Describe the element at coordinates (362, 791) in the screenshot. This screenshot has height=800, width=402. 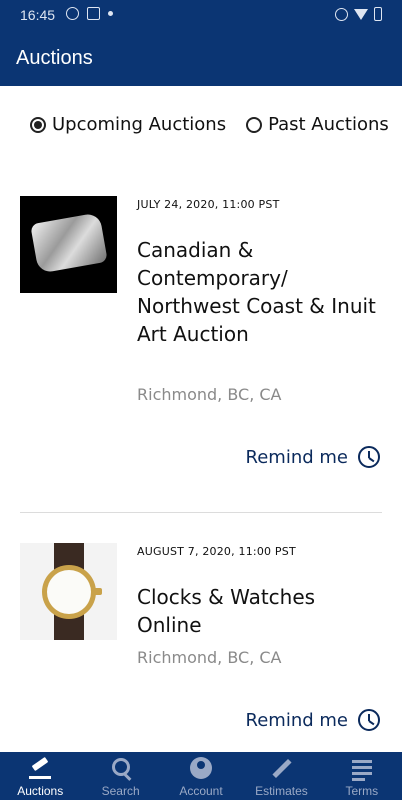
I see `nav-terms-label: Terms` at that location.